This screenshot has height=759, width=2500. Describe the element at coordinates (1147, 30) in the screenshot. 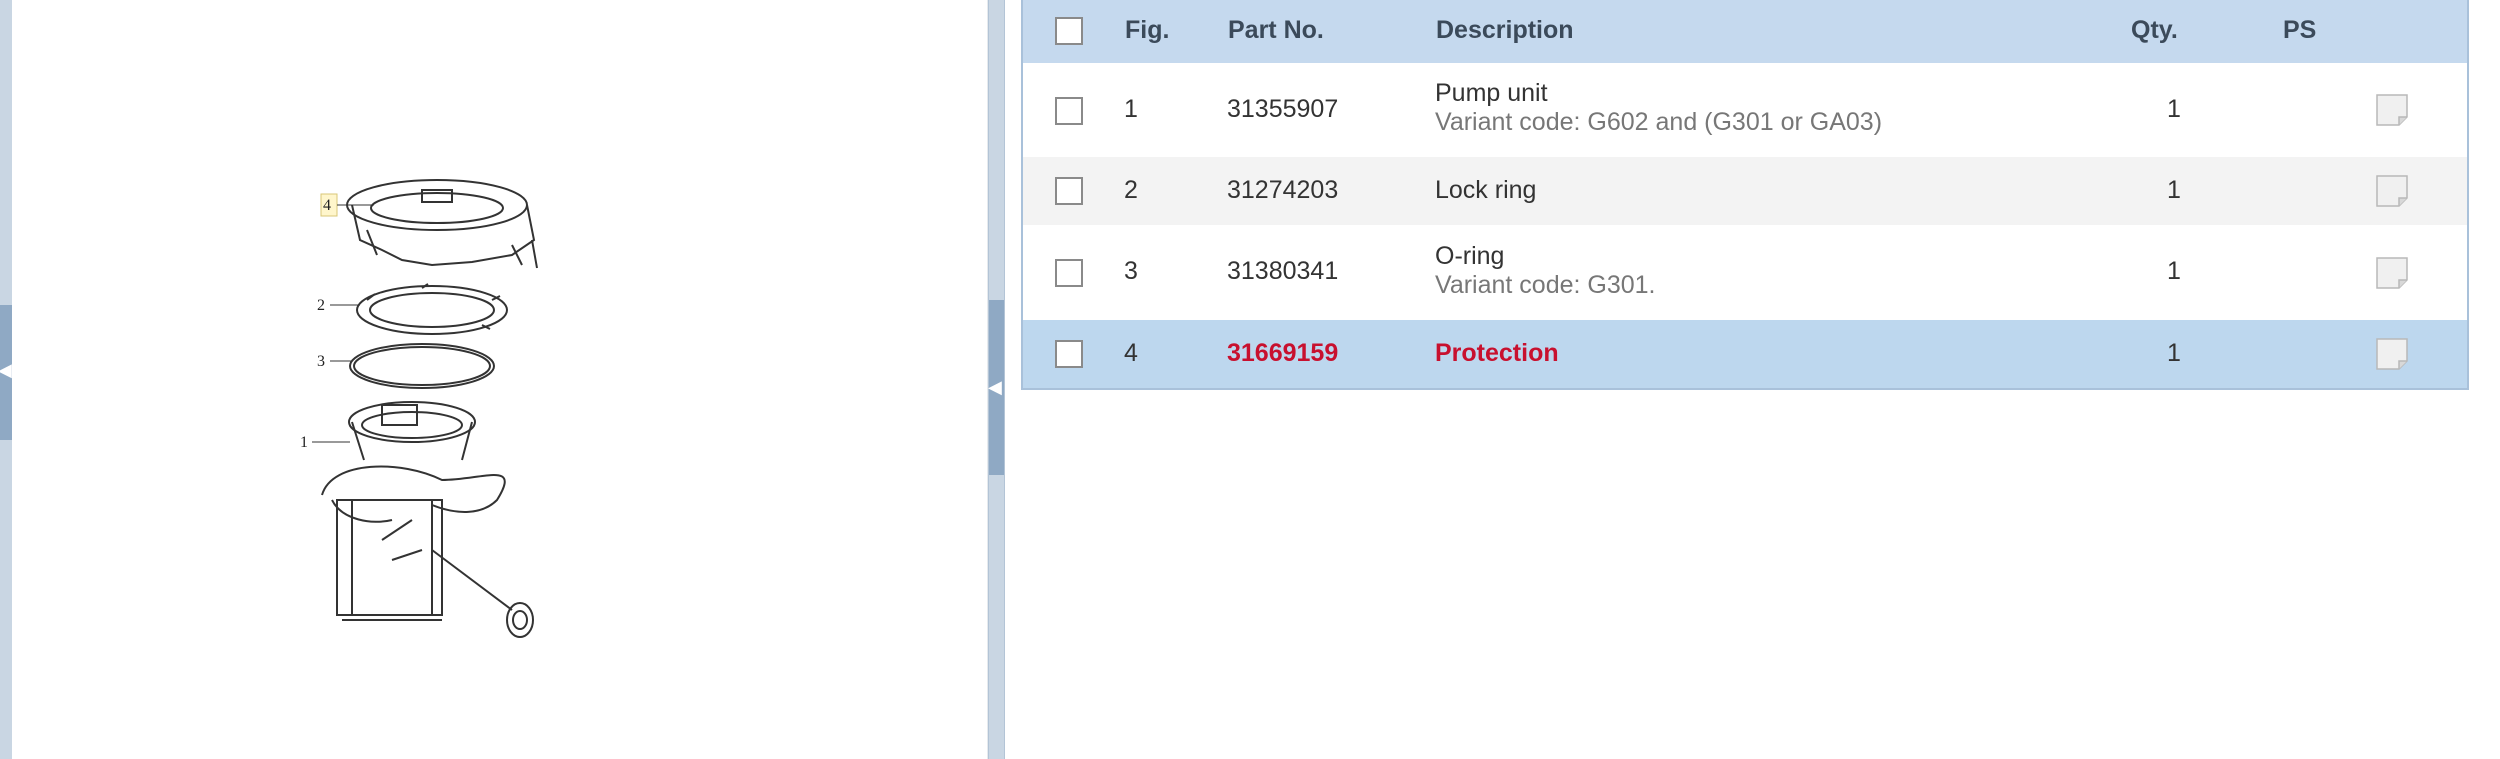

I see `header-fig: Fig.` at that location.